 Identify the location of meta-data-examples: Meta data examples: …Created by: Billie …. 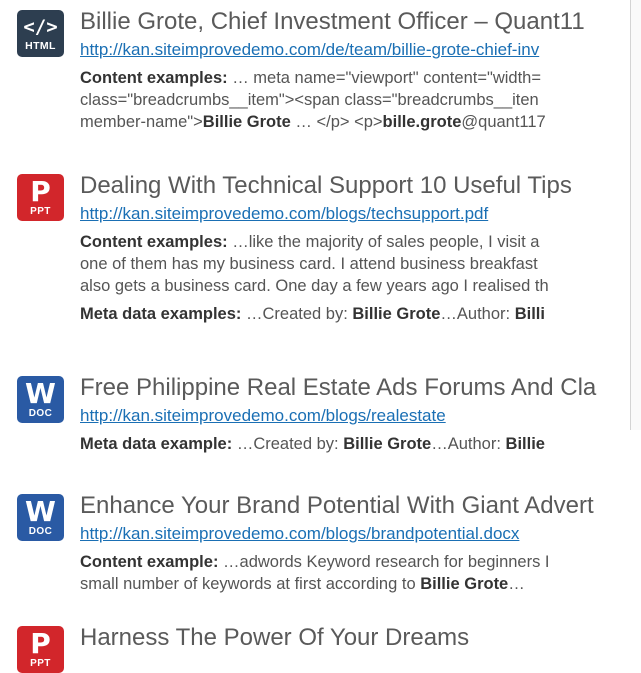
(312, 314).